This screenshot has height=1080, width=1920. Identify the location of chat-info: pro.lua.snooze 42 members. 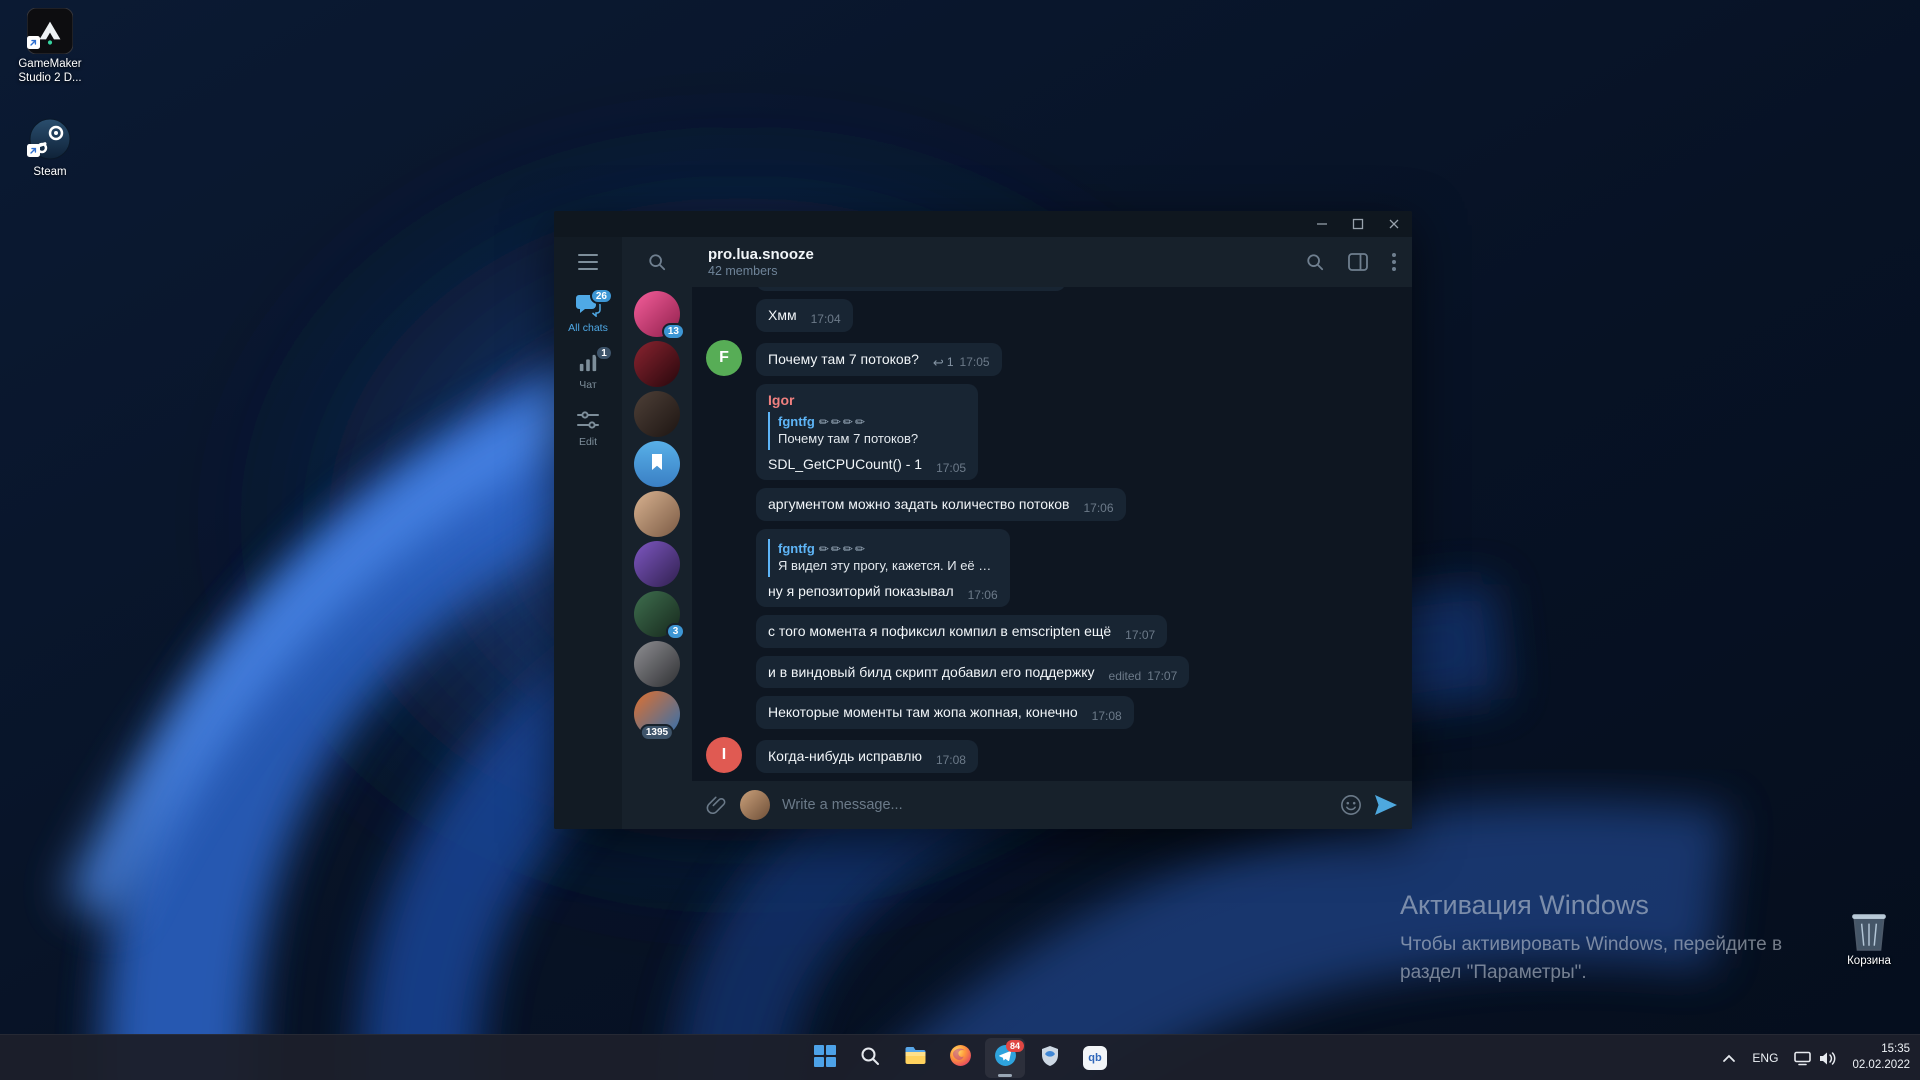
(1007, 262).